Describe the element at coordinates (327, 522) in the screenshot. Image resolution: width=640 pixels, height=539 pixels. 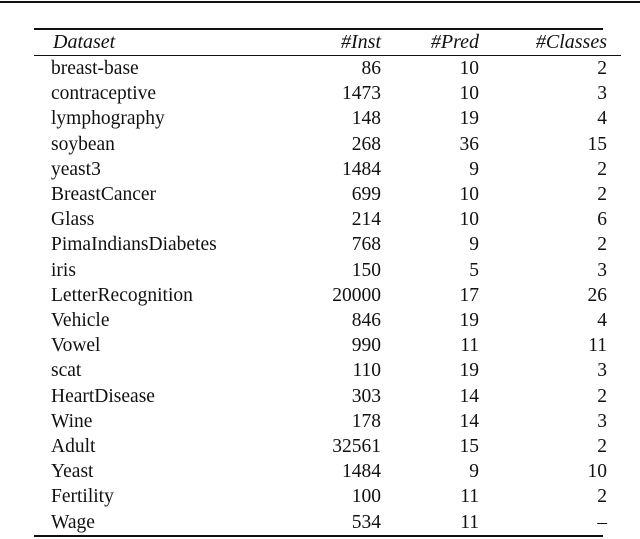
I see `table-row: Wage 534 11 –` at that location.